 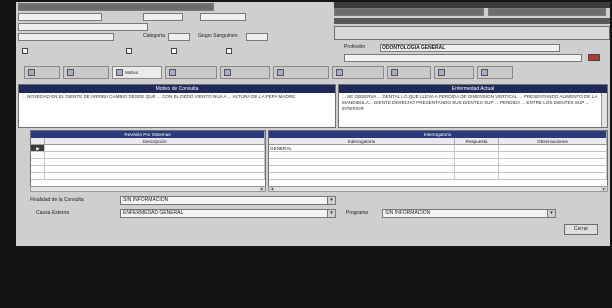 What do you see at coordinates (357, 213) in the screenshot?
I see `programa-label: Programa` at bounding box center [357, 213].